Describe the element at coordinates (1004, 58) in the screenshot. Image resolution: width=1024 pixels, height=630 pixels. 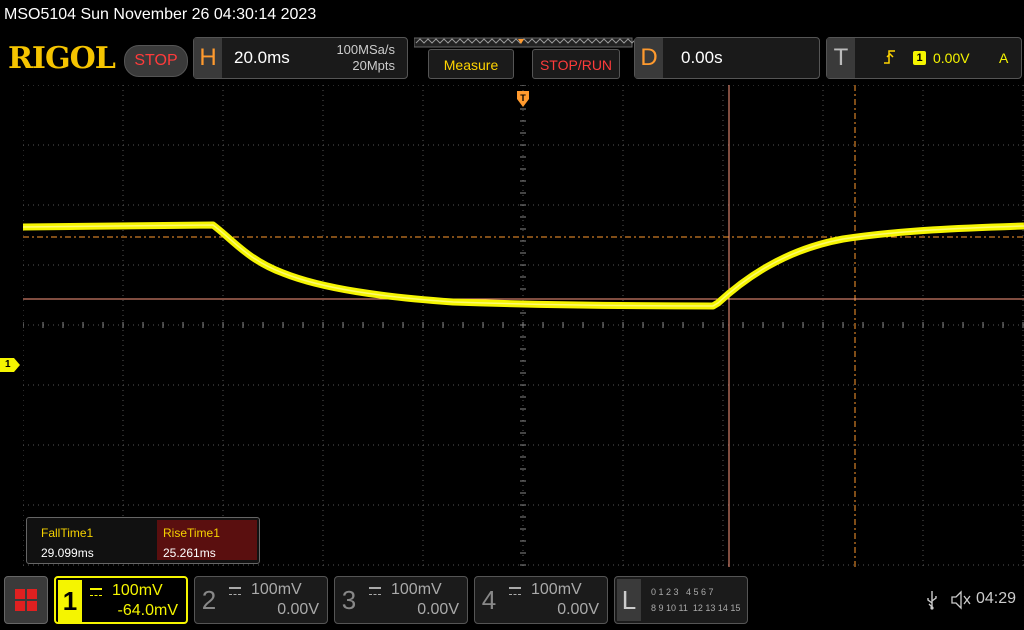
I see `trigger-mode: A` at that location.